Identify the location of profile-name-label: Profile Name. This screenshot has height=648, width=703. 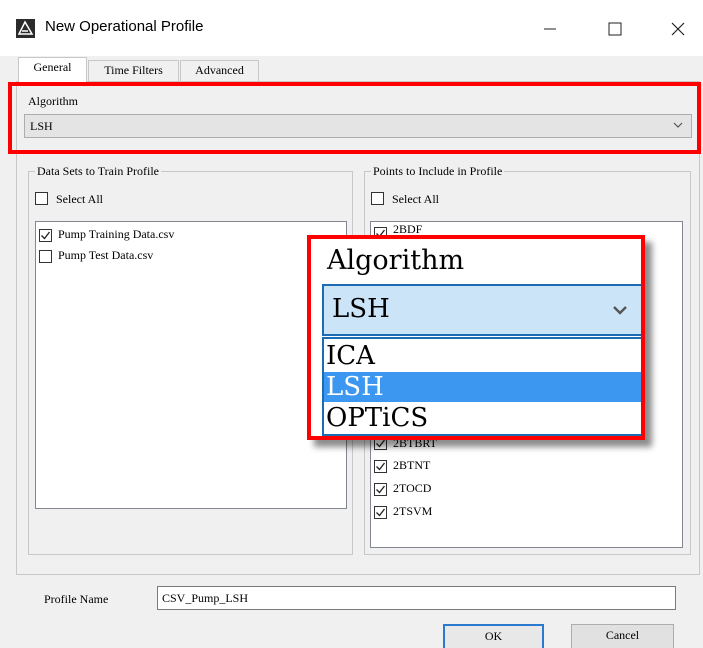
(76, 599).